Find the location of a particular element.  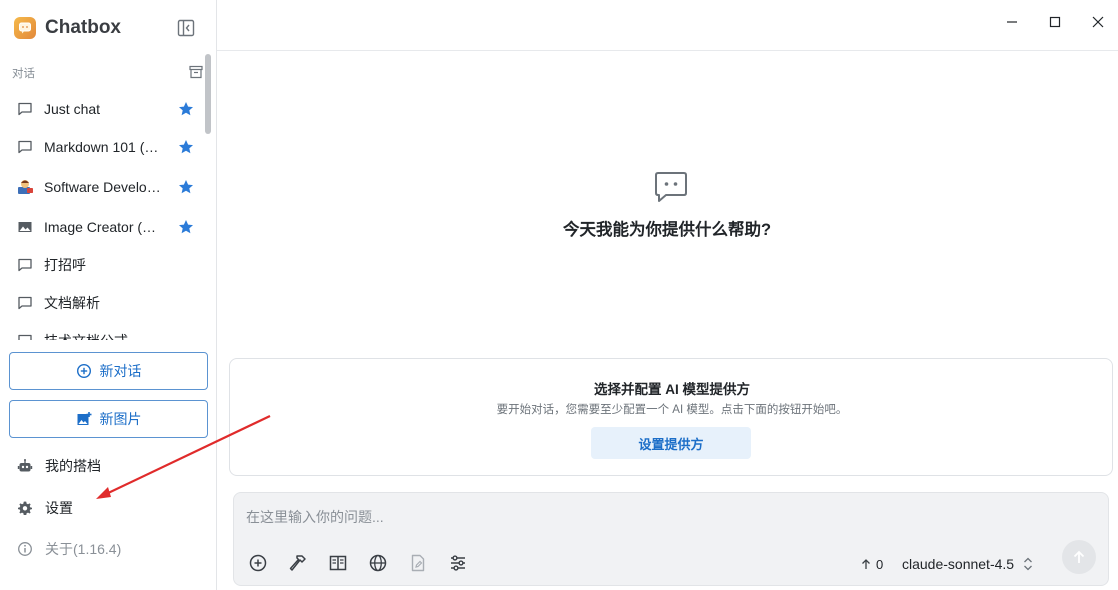

close-icon is located at coordinates (1098, 22).